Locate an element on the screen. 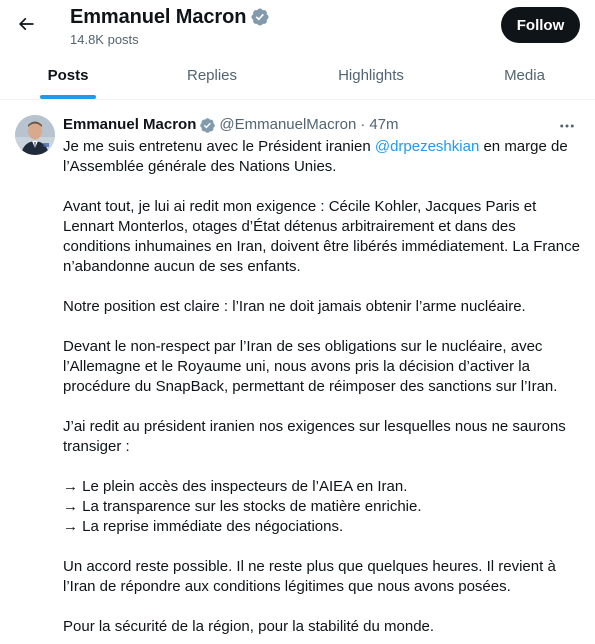 This screenshot has width=595, height=644. avatar-image is located at coordinates (35, 135).